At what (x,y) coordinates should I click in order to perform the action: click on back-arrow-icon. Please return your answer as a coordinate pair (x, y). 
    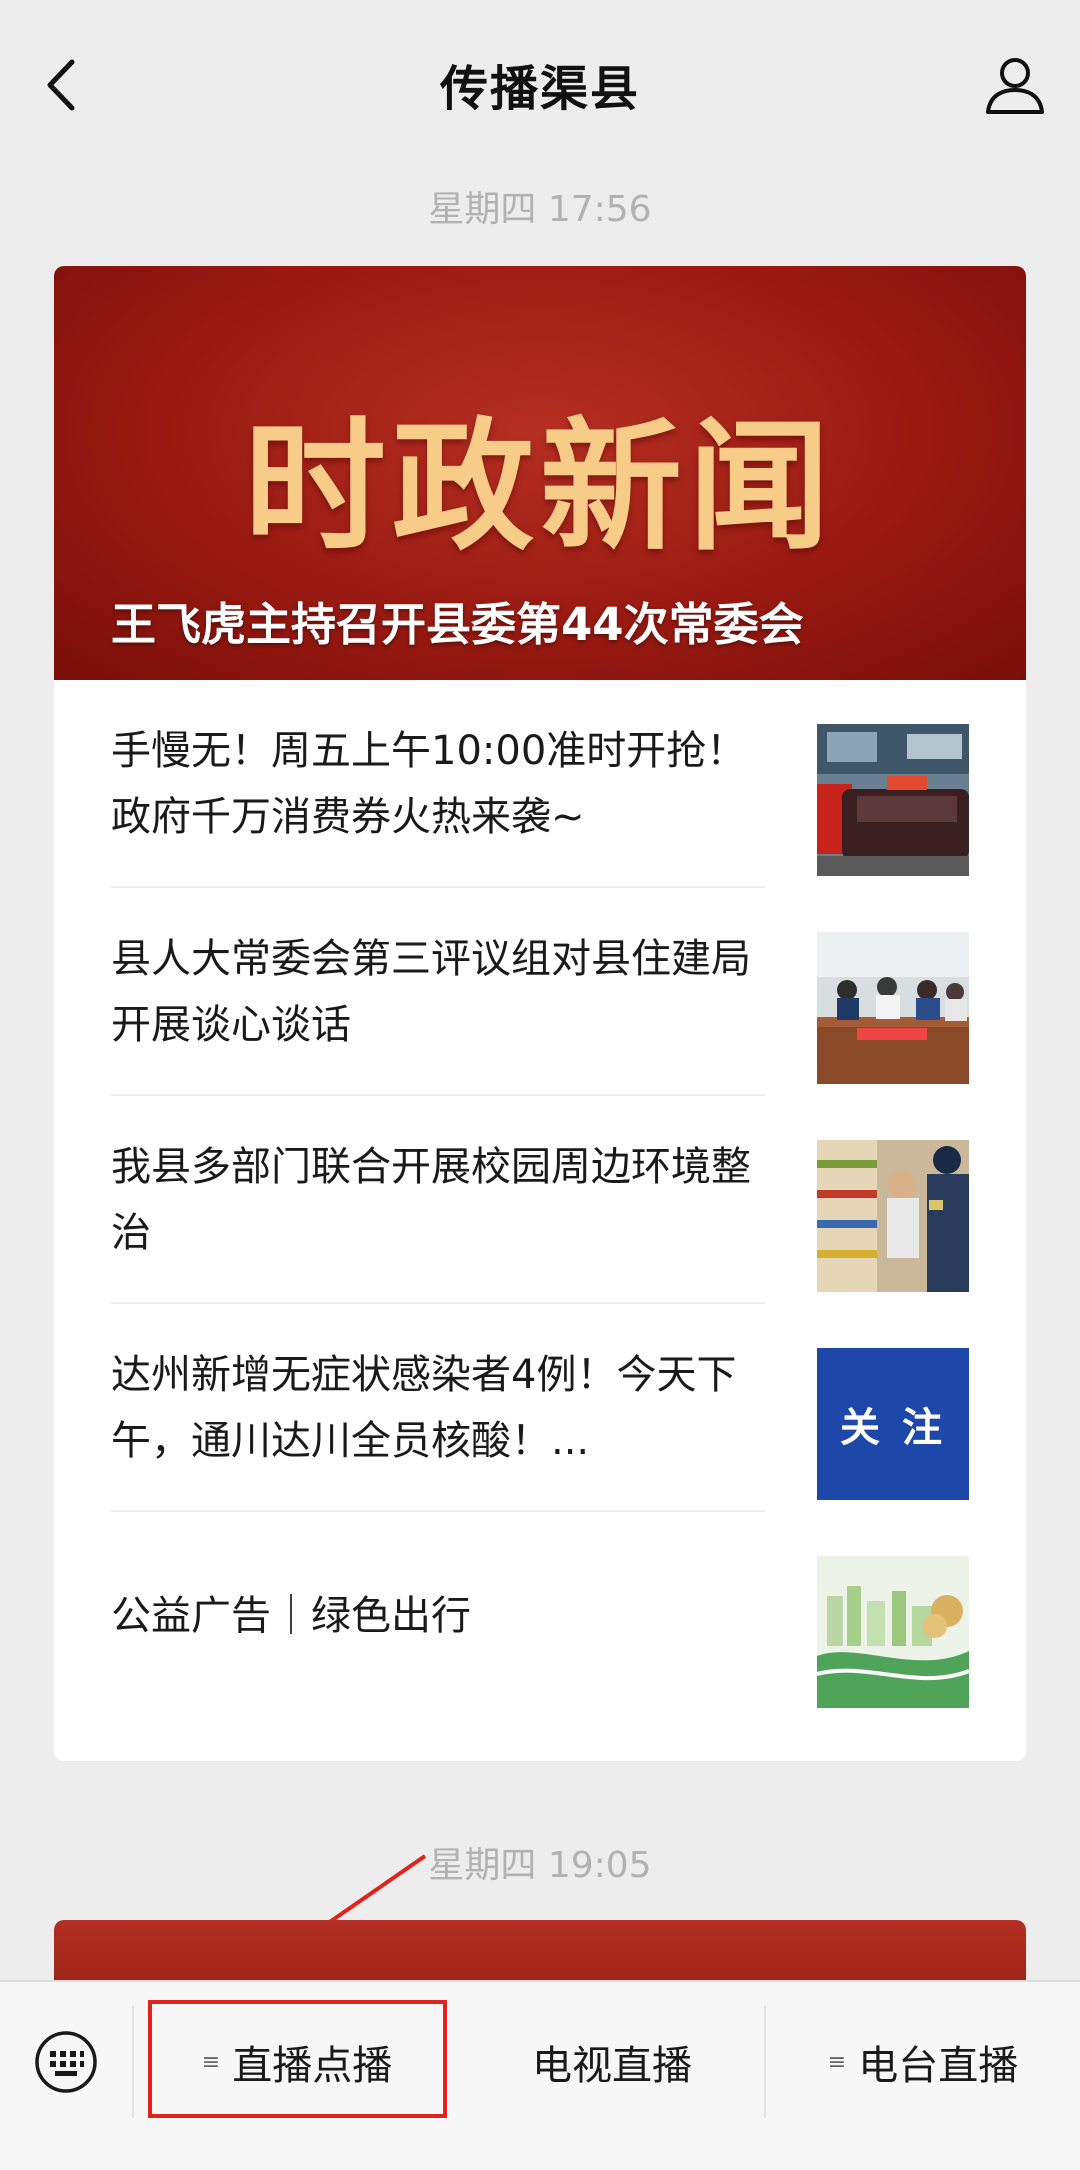
    Looking at the image, I should click on (66, 85).